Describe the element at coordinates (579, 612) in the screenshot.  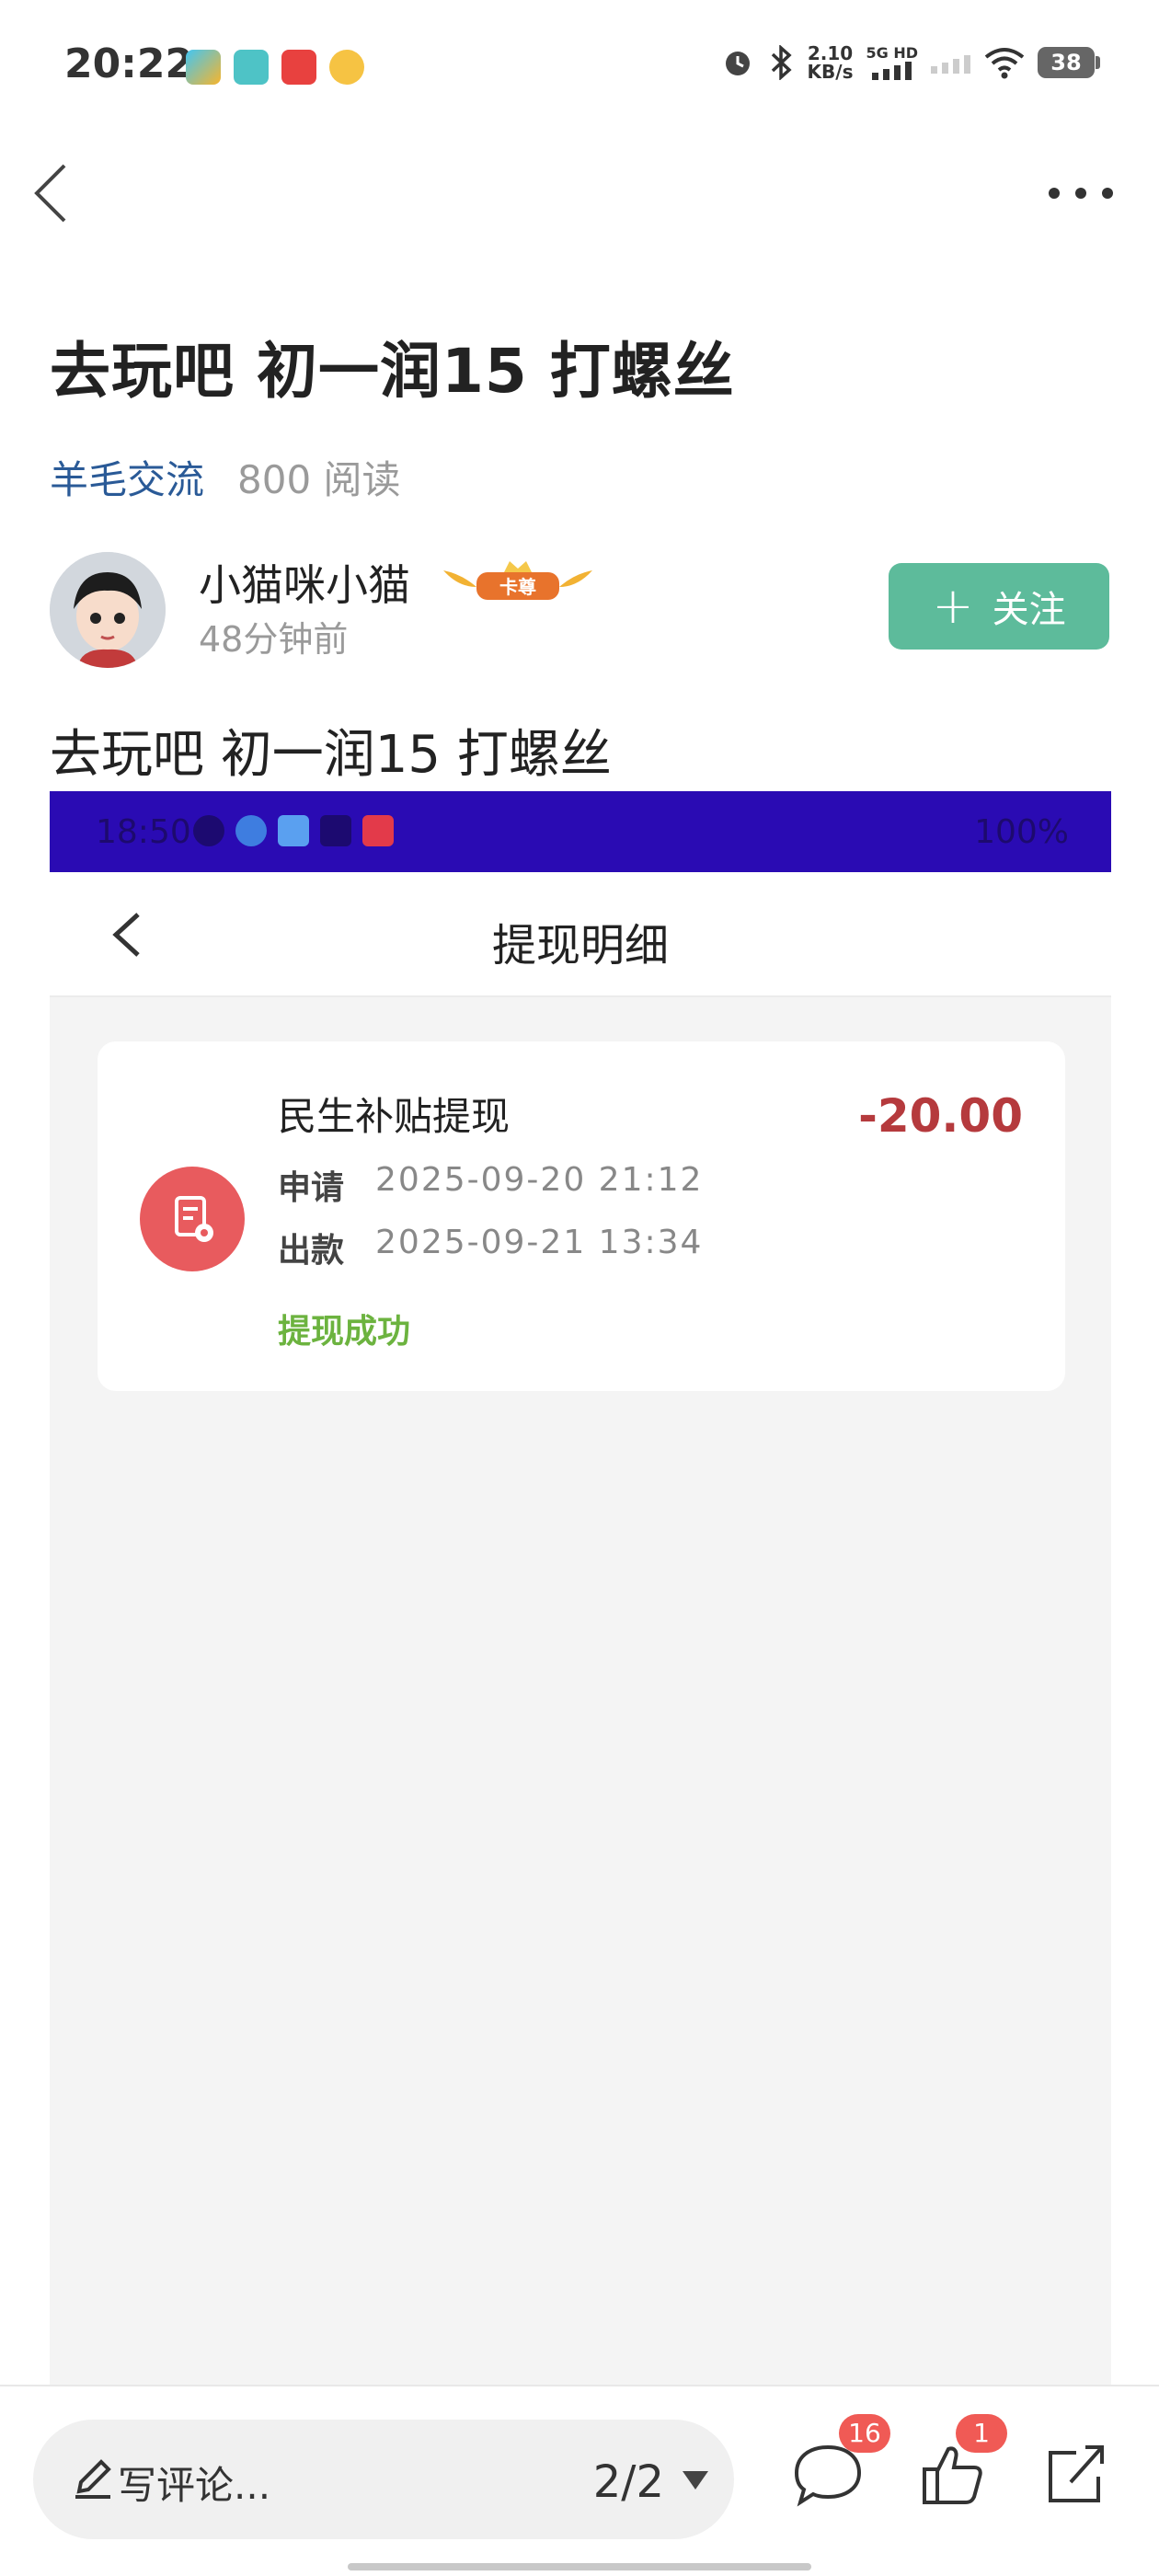
I see `author-row: 小猫咪小猫 卡尊 48分钟前 + 关注` at that location.